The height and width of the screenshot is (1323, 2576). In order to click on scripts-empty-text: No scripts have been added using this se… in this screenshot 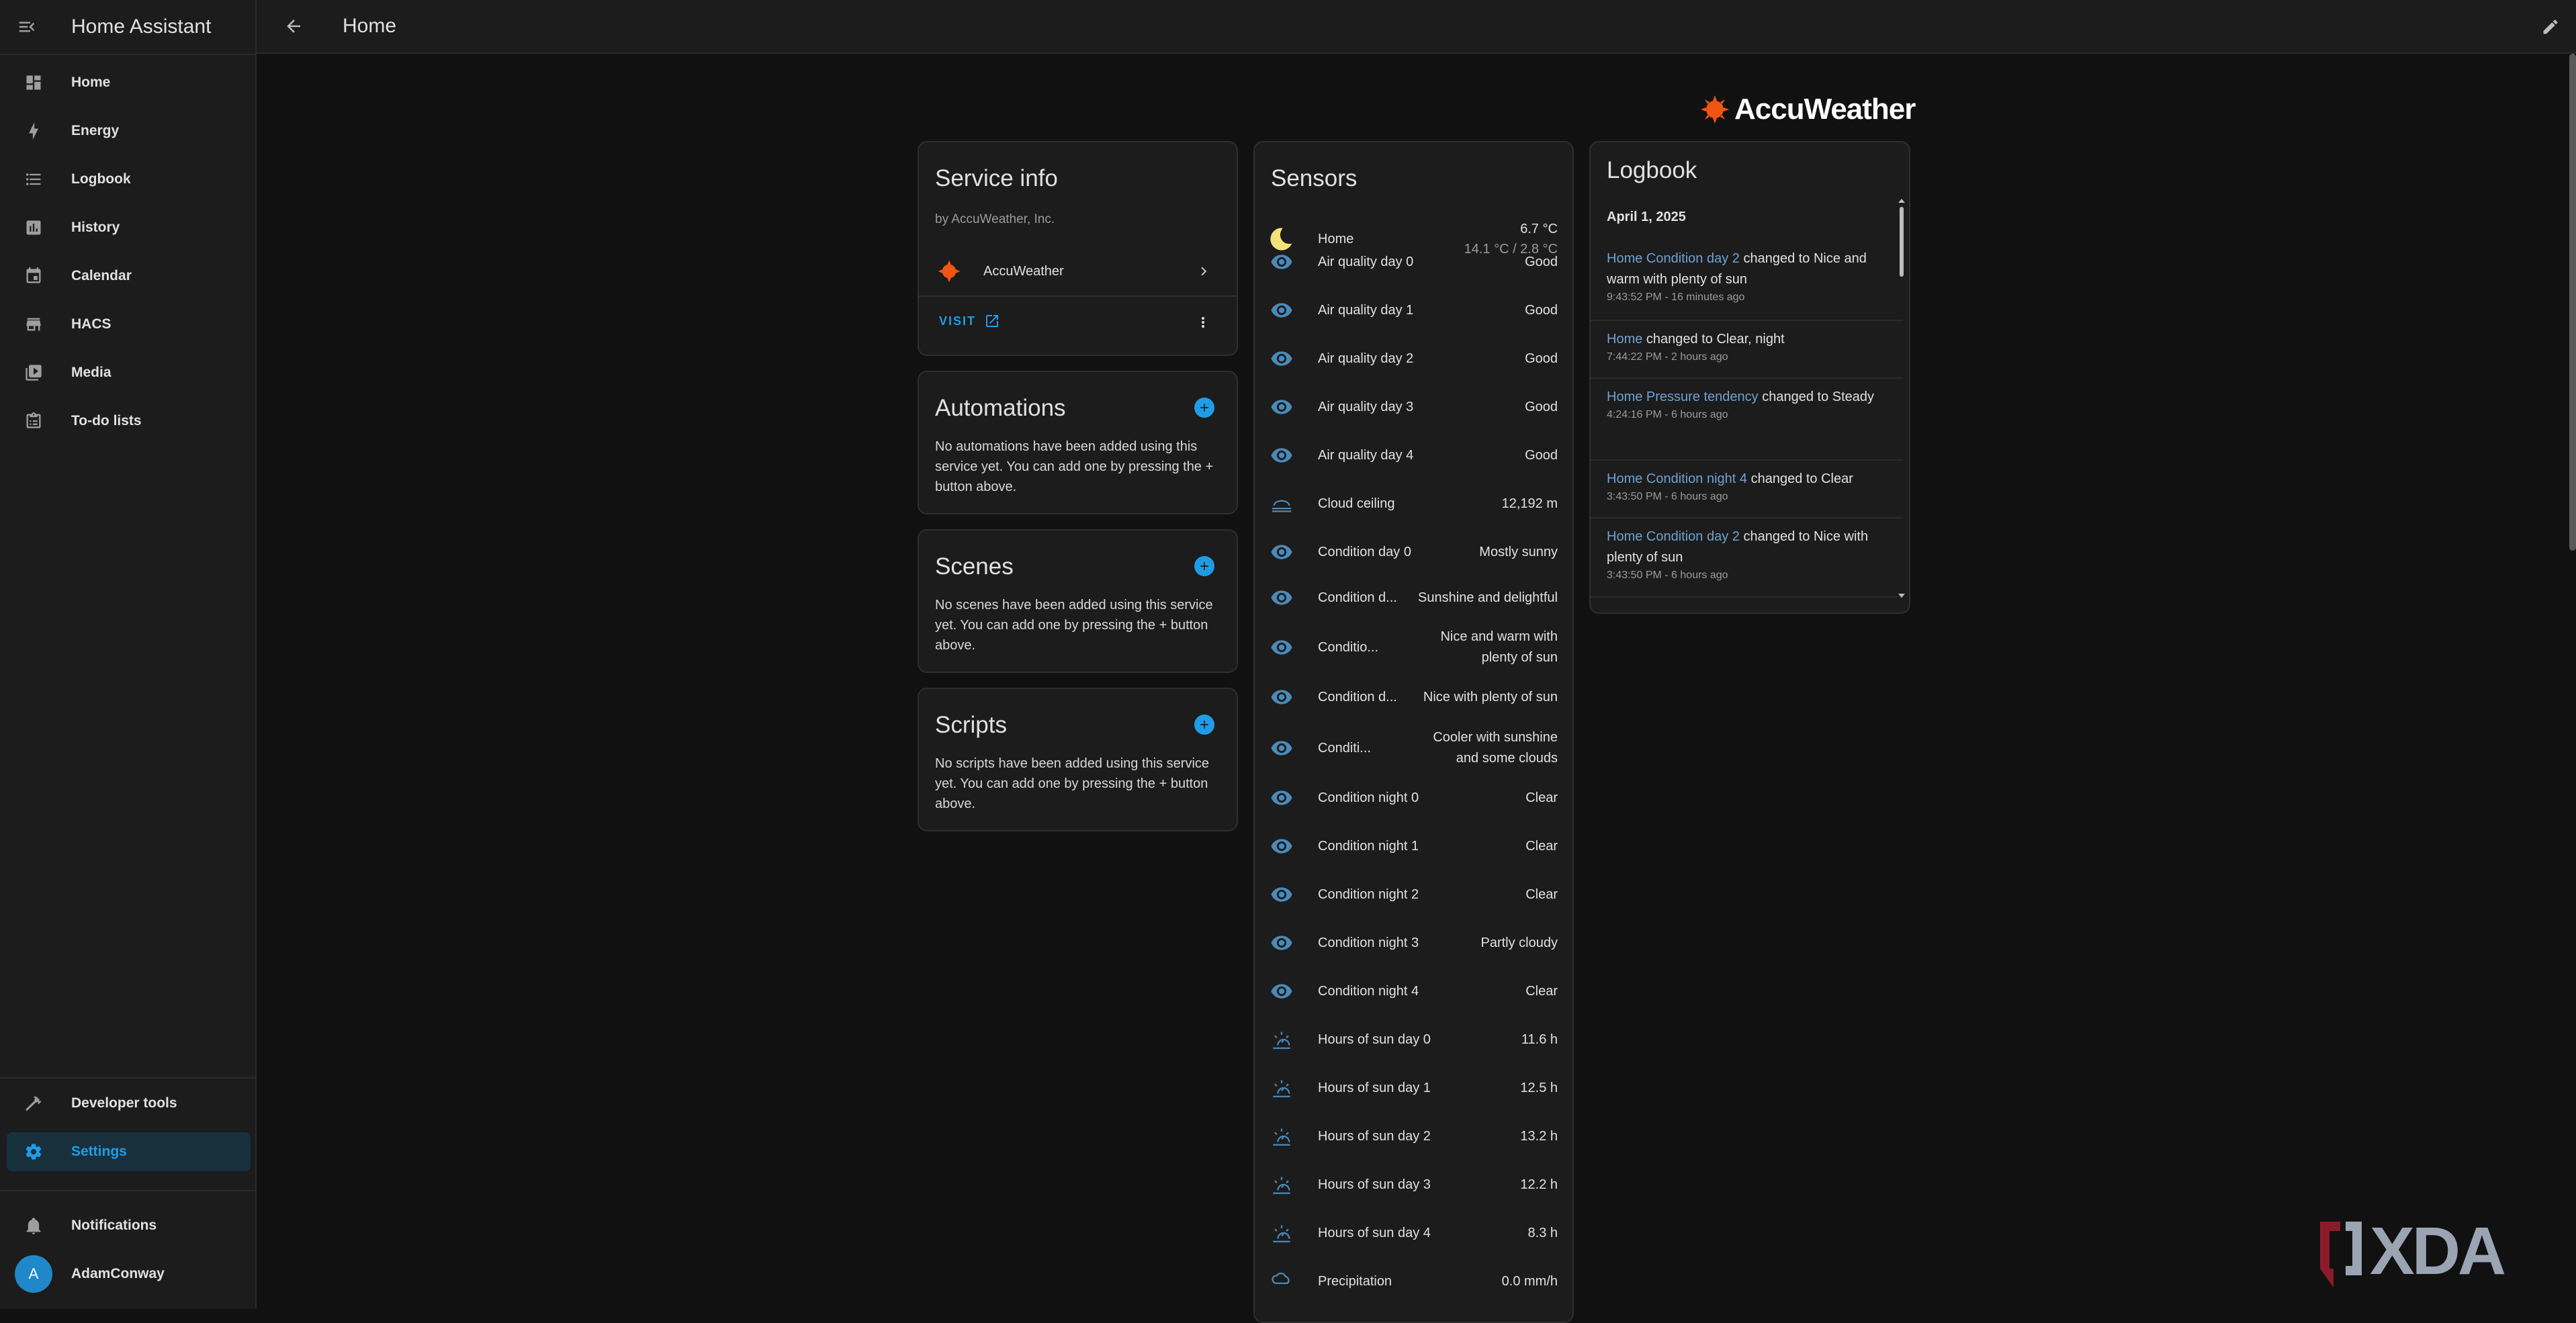, I will do `click(1072, 783)`.